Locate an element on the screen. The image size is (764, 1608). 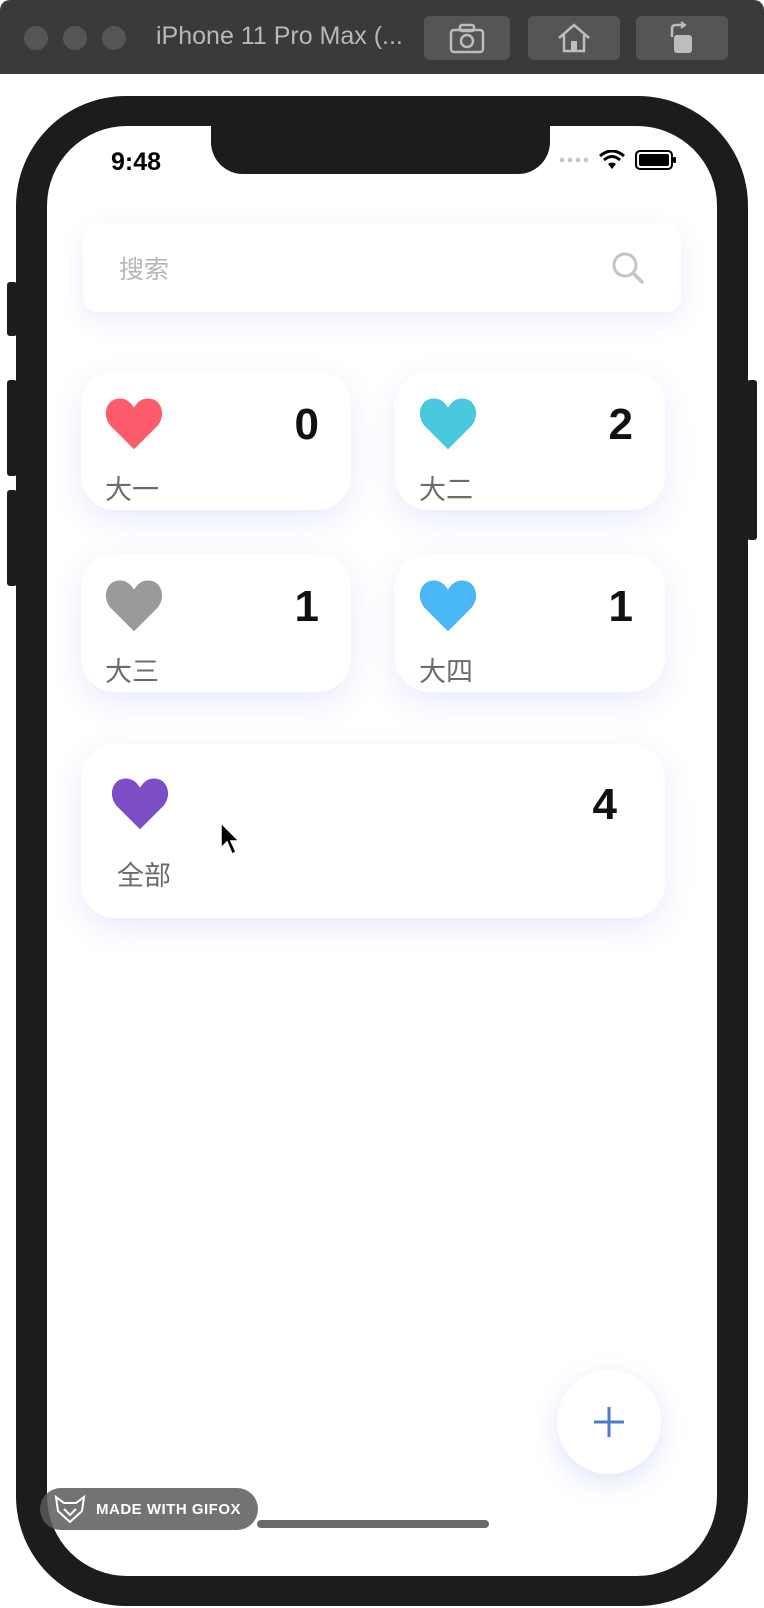
all-label: 全部 is located at coordinates (144, 876).